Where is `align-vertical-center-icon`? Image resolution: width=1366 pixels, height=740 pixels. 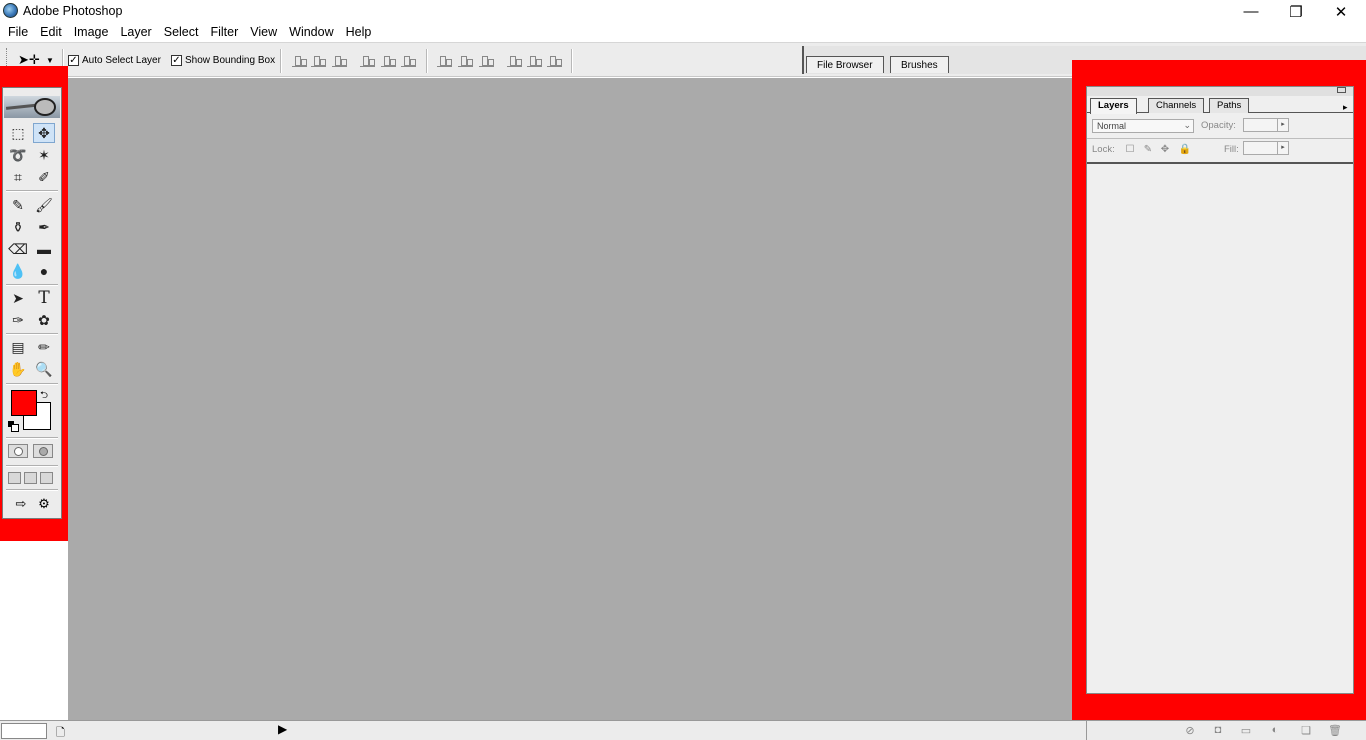
align-vertical-center-icon is located at coordinates (318, 60).